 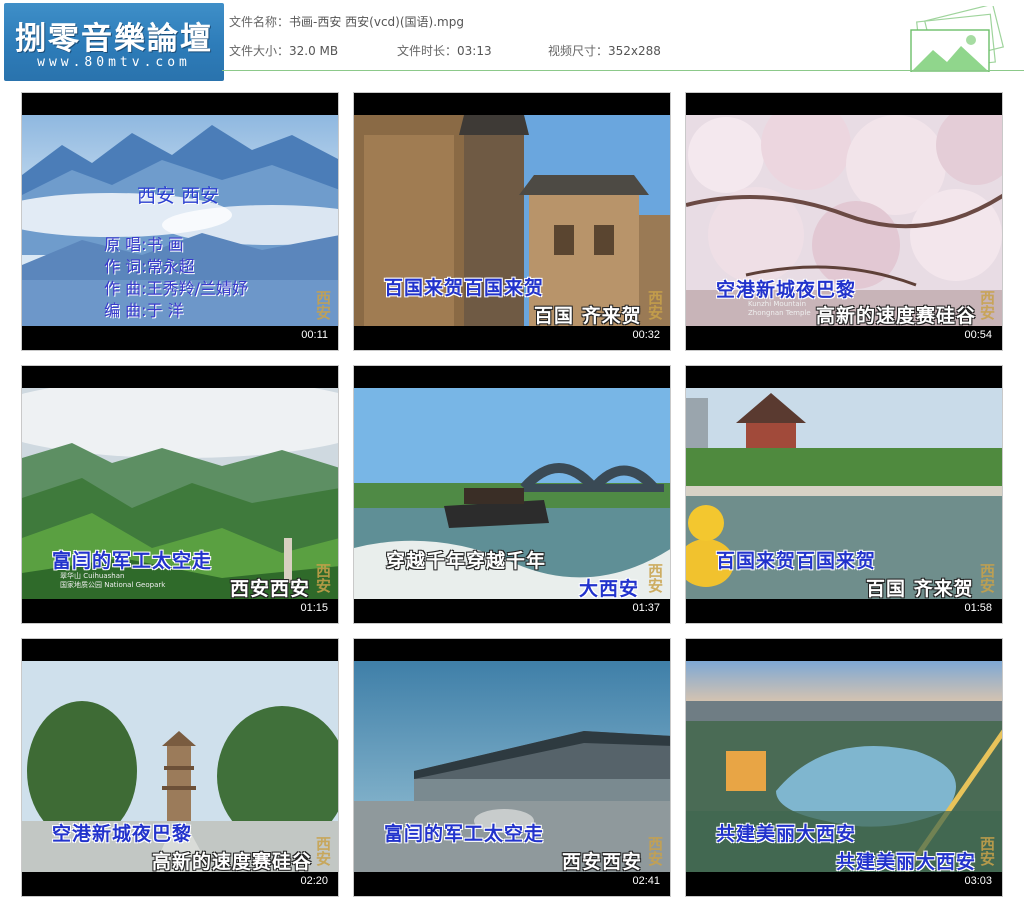 I want to click on frame-timestamp: 02:41, so click(x=646, y=881).